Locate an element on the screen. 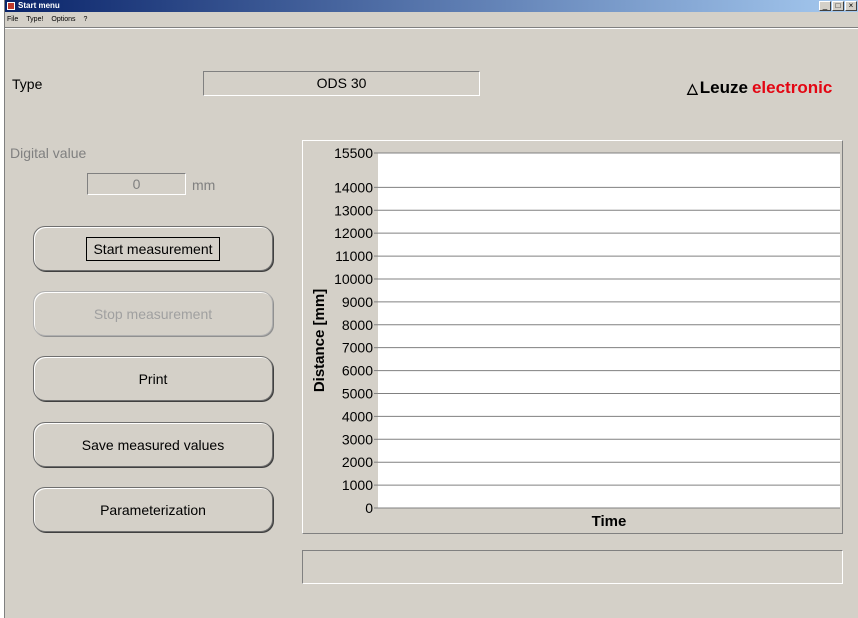 The height and width of the screenshot is (618, 858). y-tick-label: 6000 is located at coordinates (357, 371).